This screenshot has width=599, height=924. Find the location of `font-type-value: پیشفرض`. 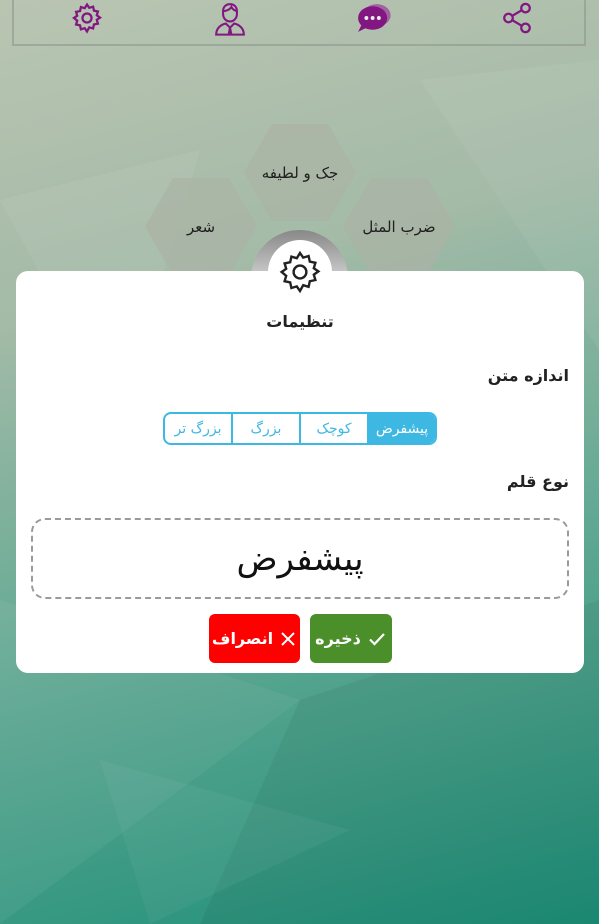

font-type-value: پیشفرض is located at coordinates (300, 558).